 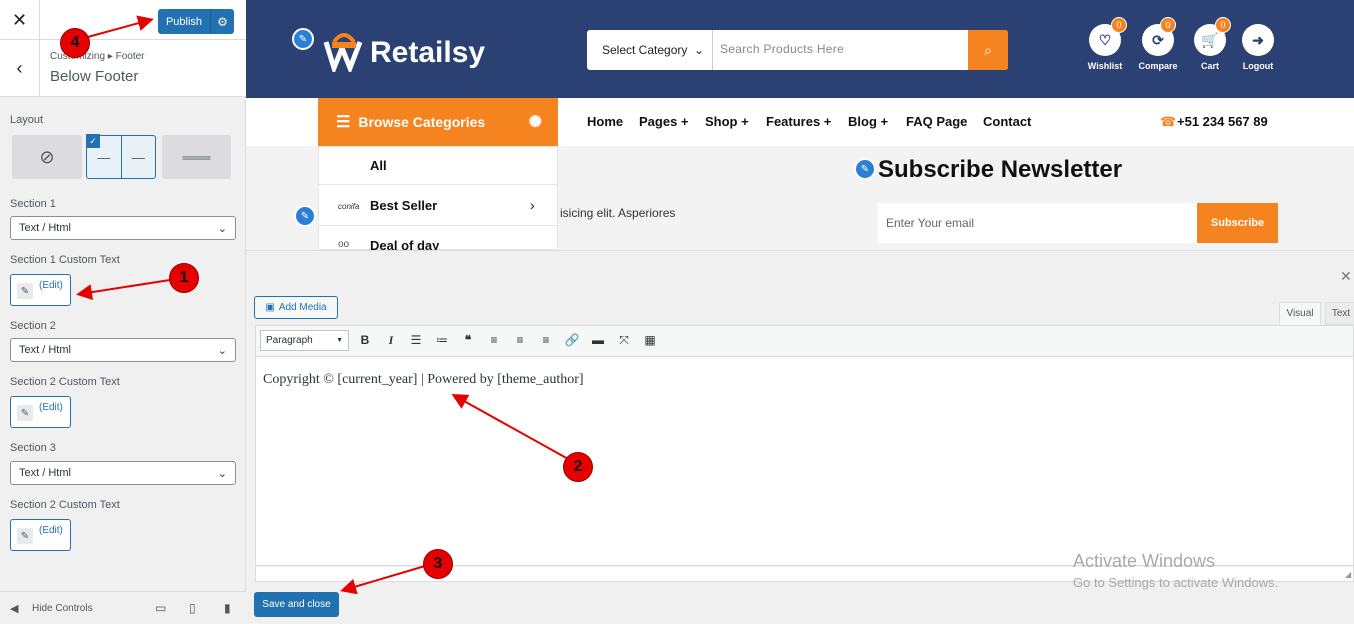 What do you see at coordinates (1007, 121) in the screenshot?
I see `nav-contact: Contact` at bounding box center [1007, 121].